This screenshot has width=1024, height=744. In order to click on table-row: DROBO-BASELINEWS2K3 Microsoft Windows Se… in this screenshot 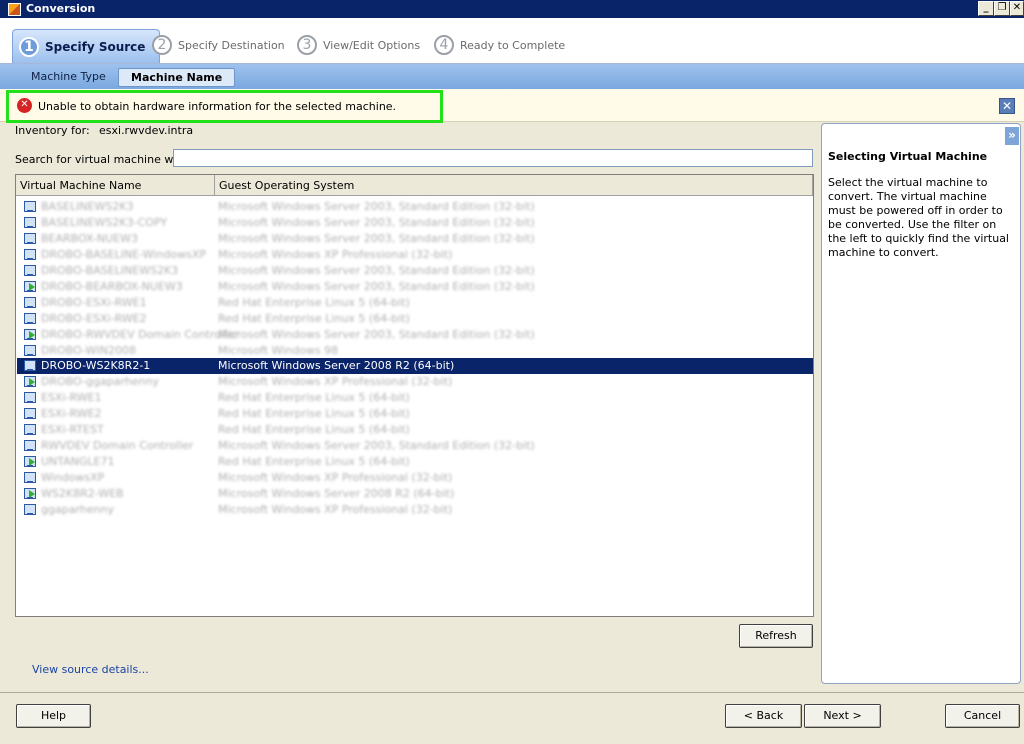, I will do `click(415, 271)`.